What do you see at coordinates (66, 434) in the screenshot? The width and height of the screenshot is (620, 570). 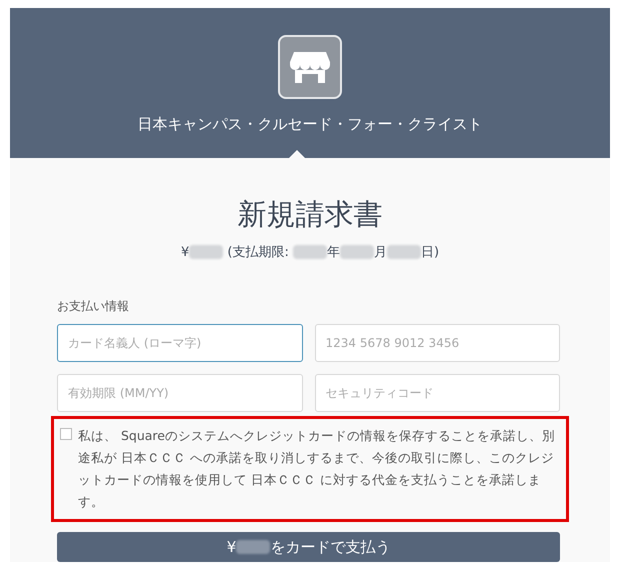 I see `consent-checkbox` at bounding box center [66, 434].